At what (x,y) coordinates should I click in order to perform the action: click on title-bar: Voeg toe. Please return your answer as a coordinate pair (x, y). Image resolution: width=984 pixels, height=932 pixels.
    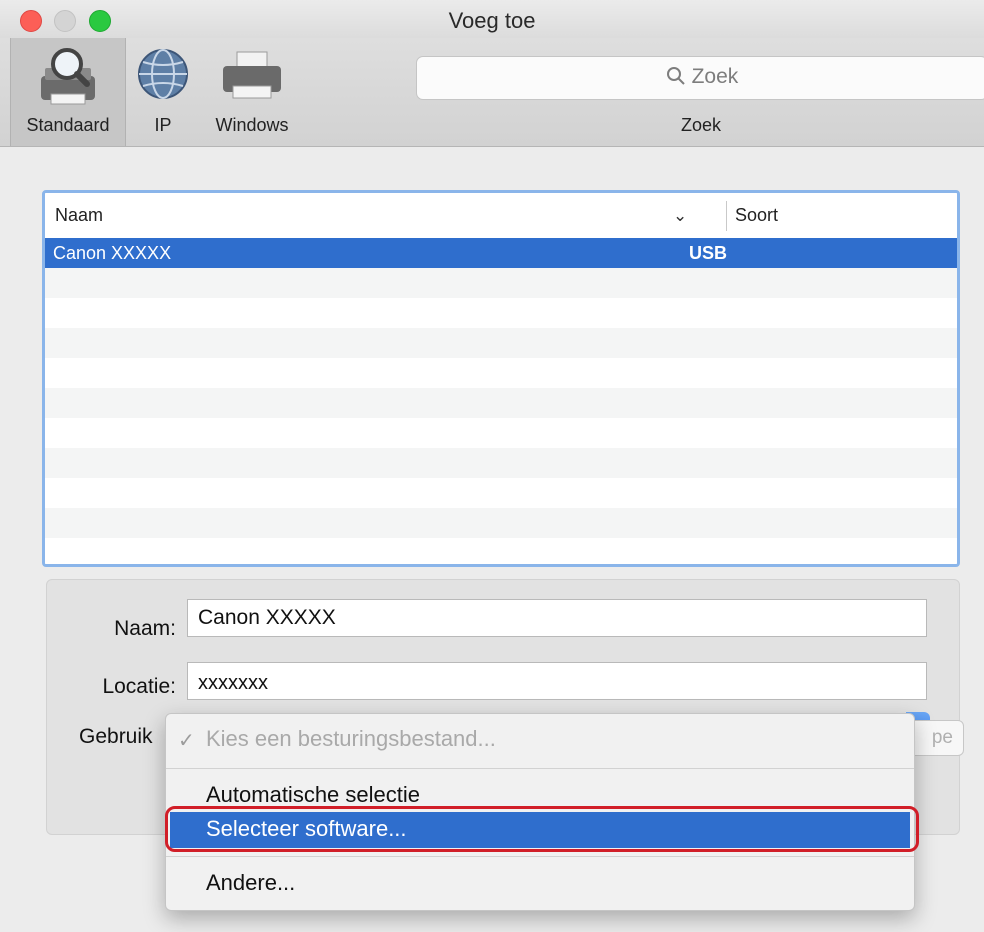
    Looking at the image, I should click on (492, 19).